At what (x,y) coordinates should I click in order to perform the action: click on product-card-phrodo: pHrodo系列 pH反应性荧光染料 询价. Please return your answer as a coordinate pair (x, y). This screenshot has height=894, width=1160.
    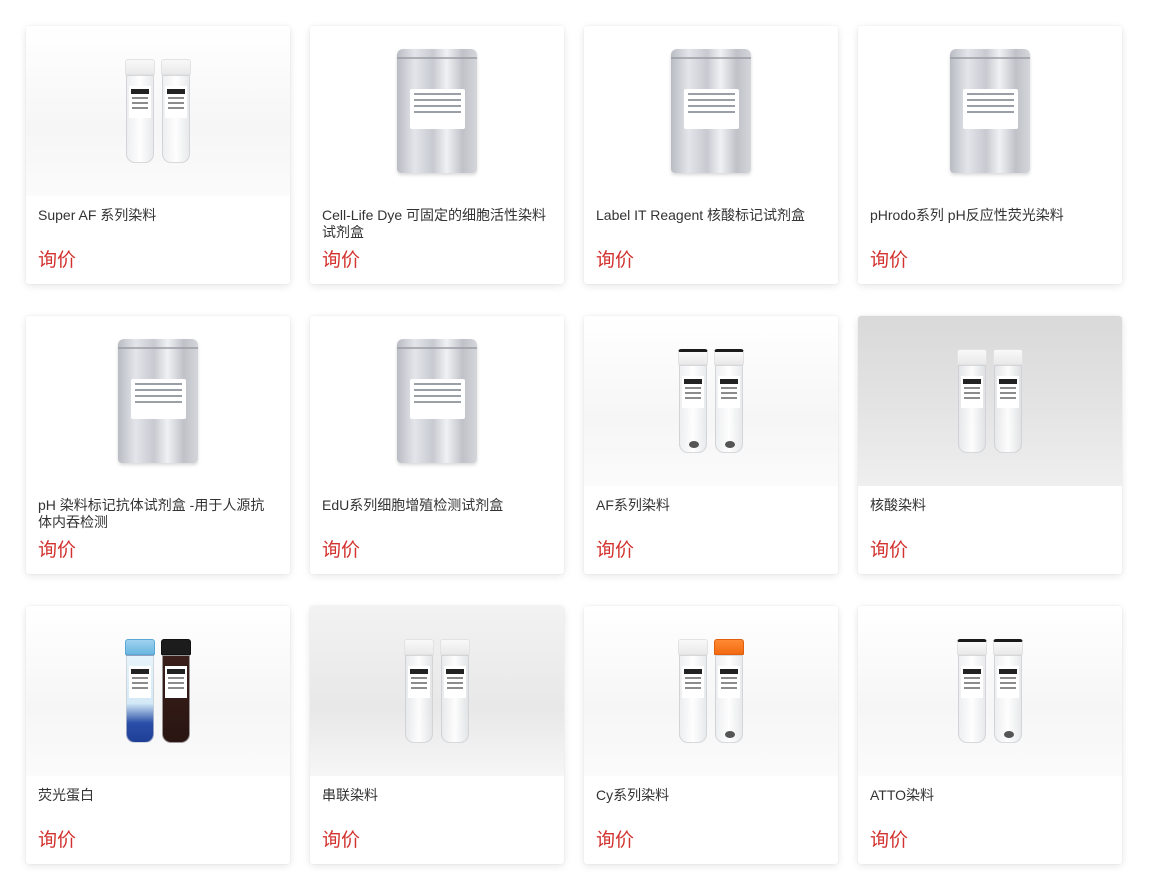
    Looking at the image, I should click on (990, 155).